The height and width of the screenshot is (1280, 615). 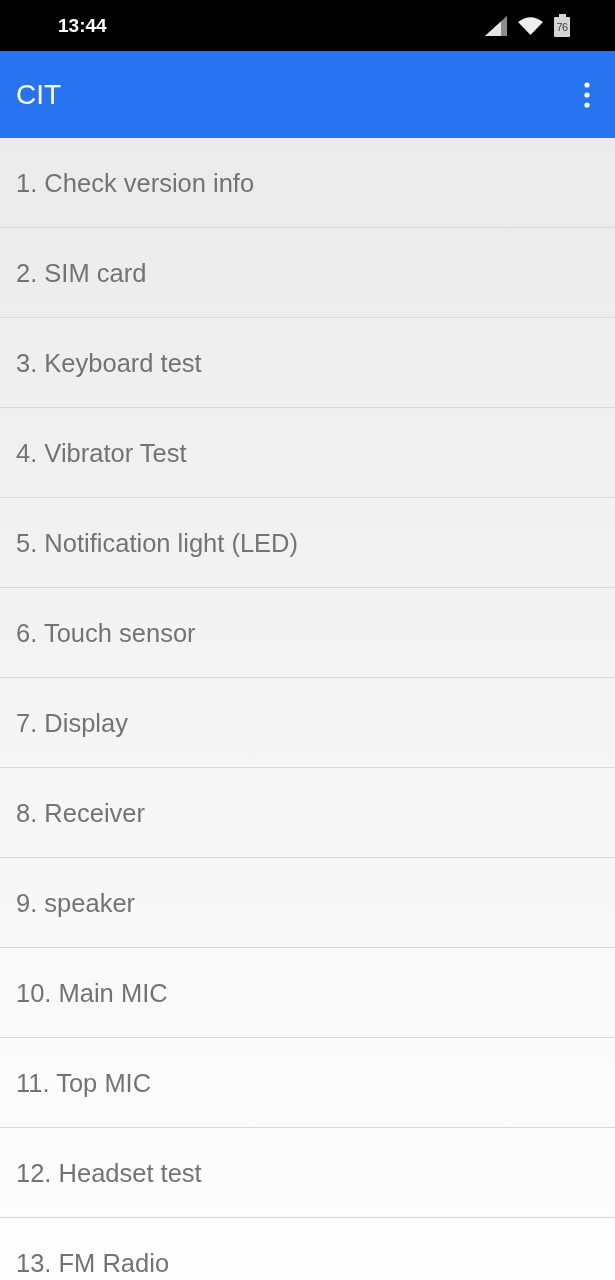 I want to click on list-item: 1. Check version info, so click(x=307, y=183).